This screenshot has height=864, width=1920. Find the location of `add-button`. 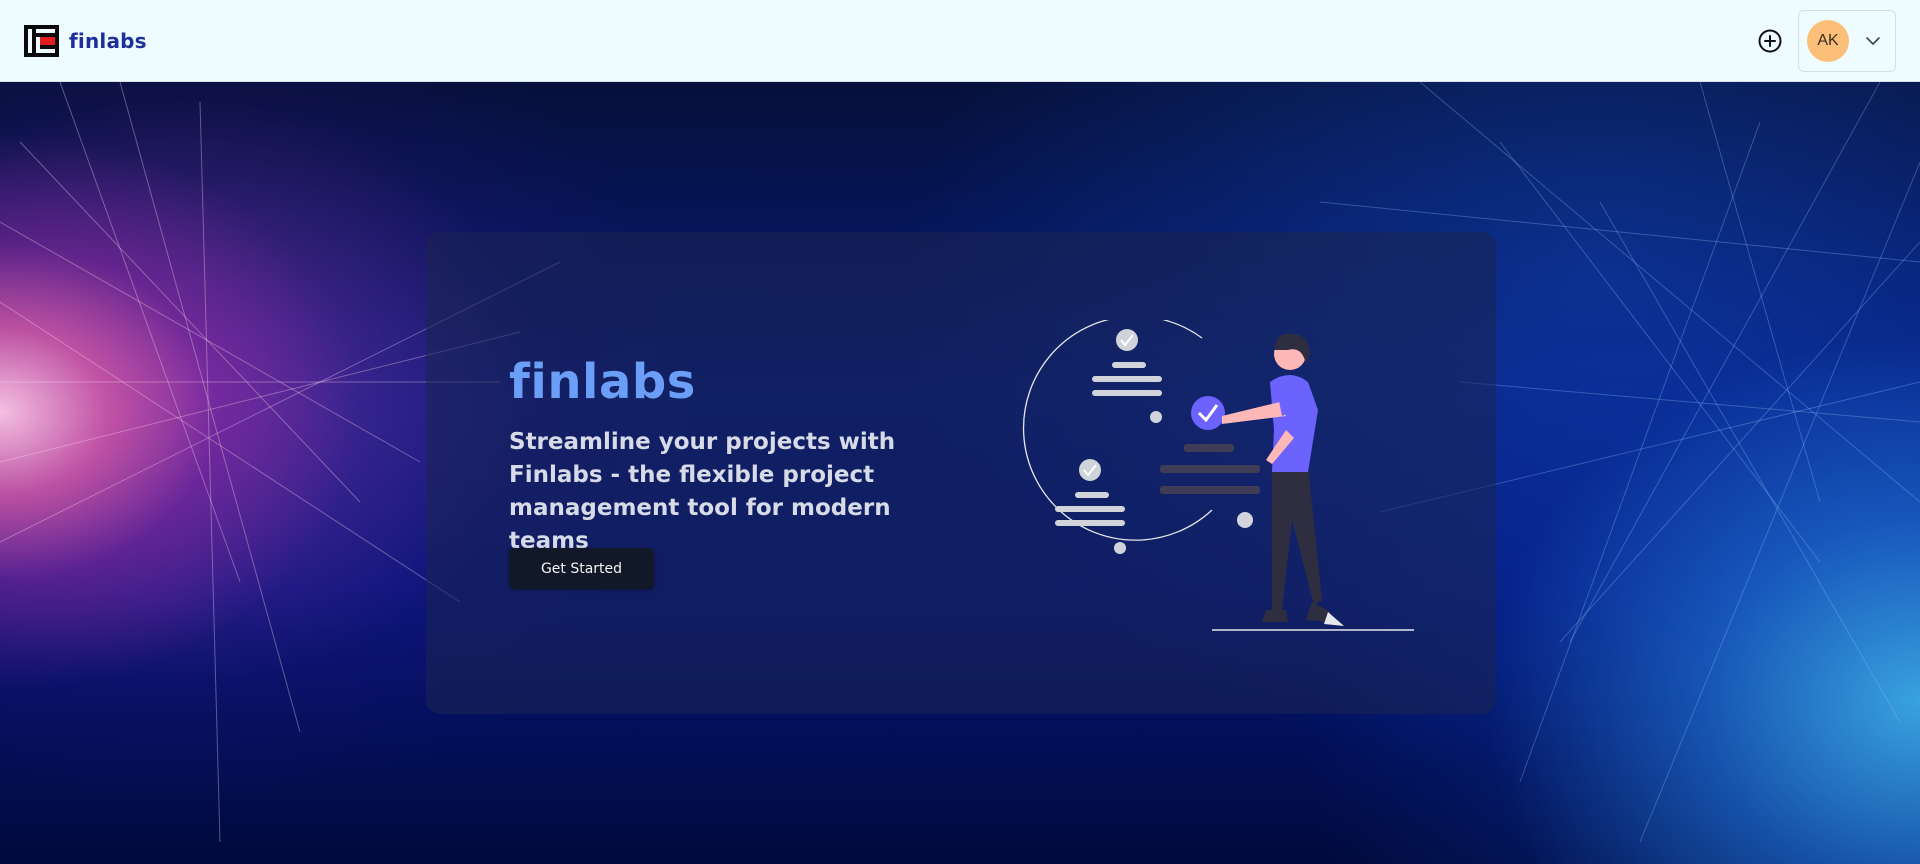

add-button is located at coordinates (1770, 41).